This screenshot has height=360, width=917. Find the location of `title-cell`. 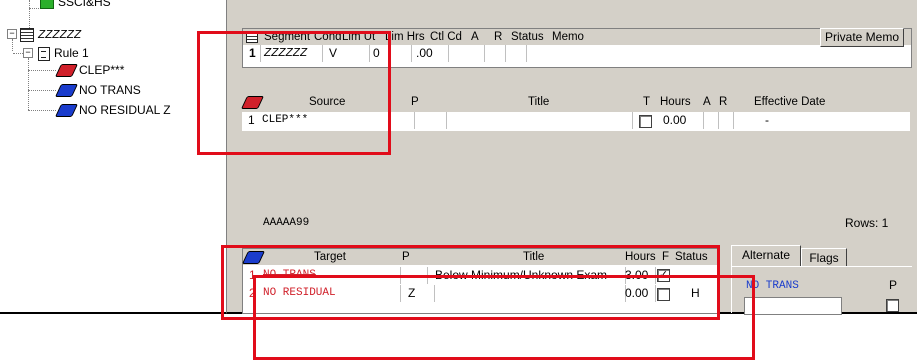

title-cell is located at coordinates (540, 120).